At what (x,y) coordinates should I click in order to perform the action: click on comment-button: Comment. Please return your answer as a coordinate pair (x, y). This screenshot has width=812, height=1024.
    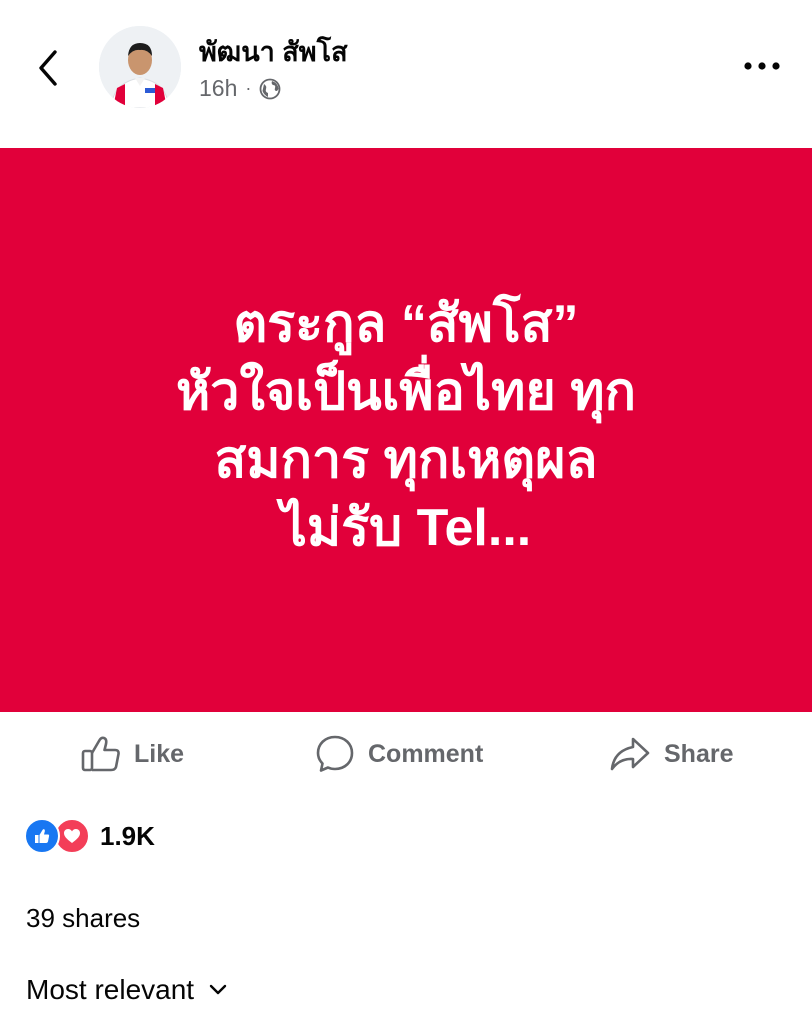
    Looking at the image, I should click on (398, 754).